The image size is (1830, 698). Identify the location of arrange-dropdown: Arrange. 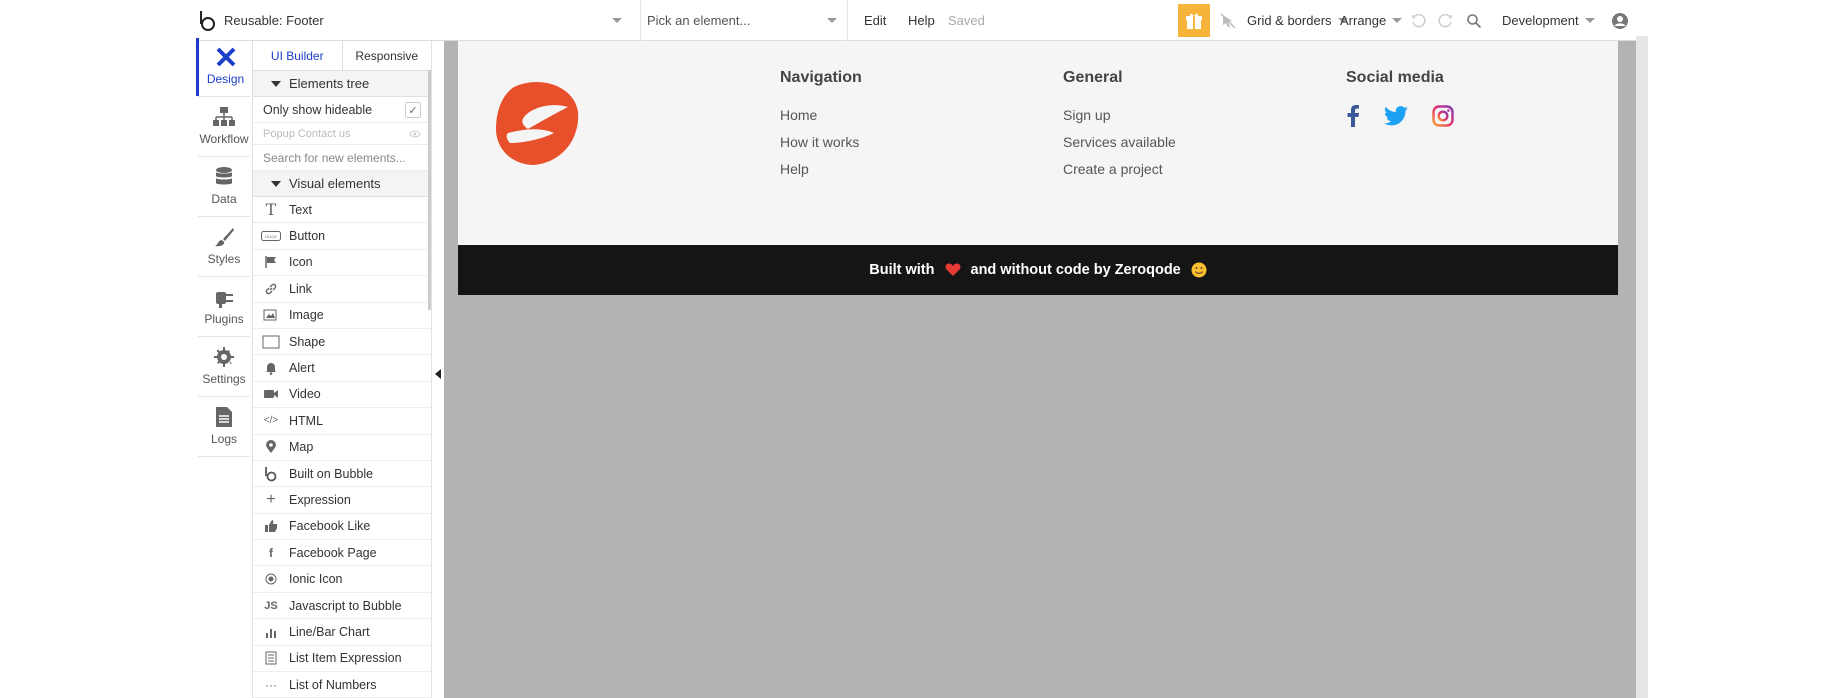
(1371, 20).